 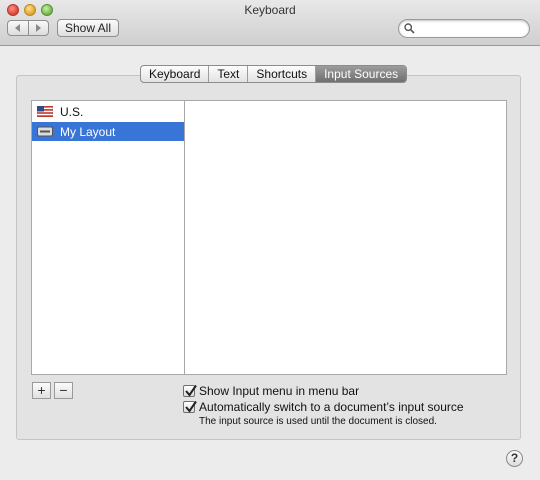 I want to click on tab-bar: Keyboard Text Shortcuts Input Sources, so click(x=274, y=74).